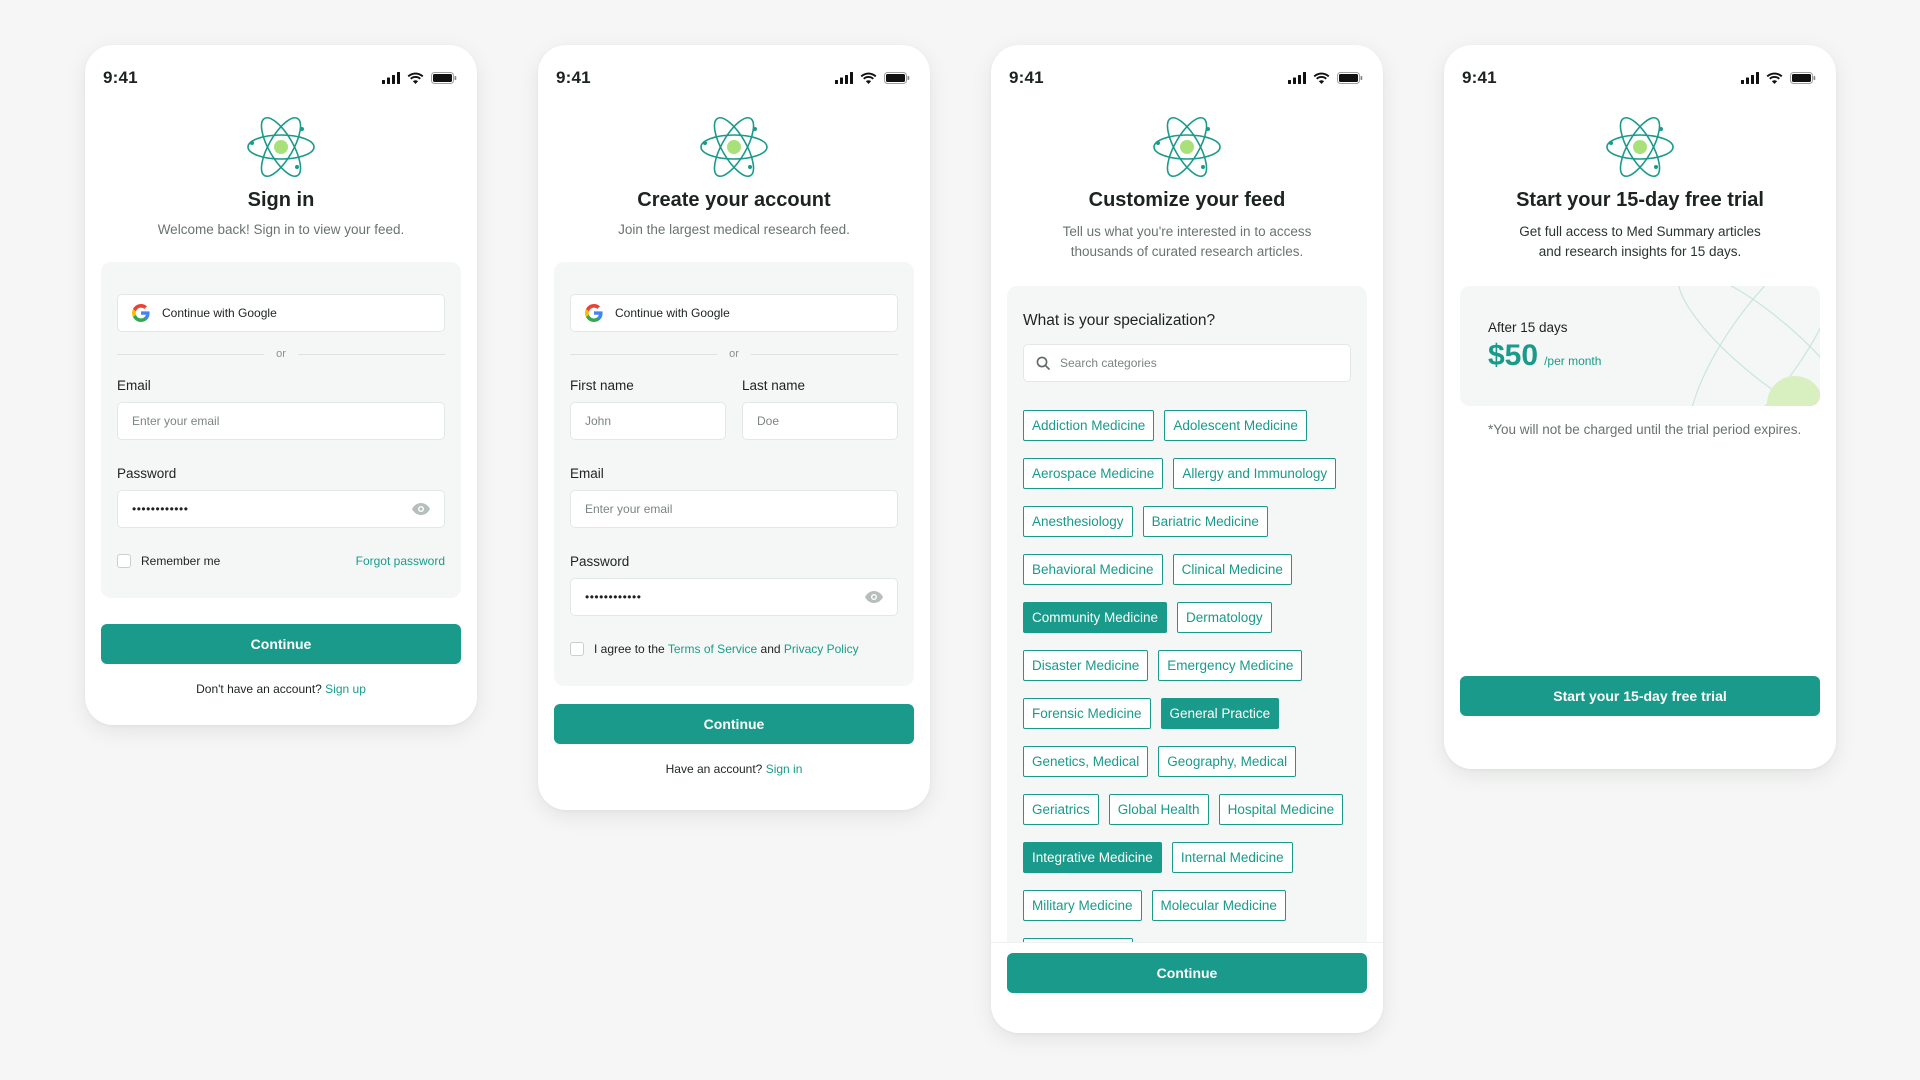 The width and height of the screenshot is (1920, 1080). What do you see at coordinates (820, 421) in the screenshot?
I see `last-name-input: Doe` at bounding box center [820, 421].